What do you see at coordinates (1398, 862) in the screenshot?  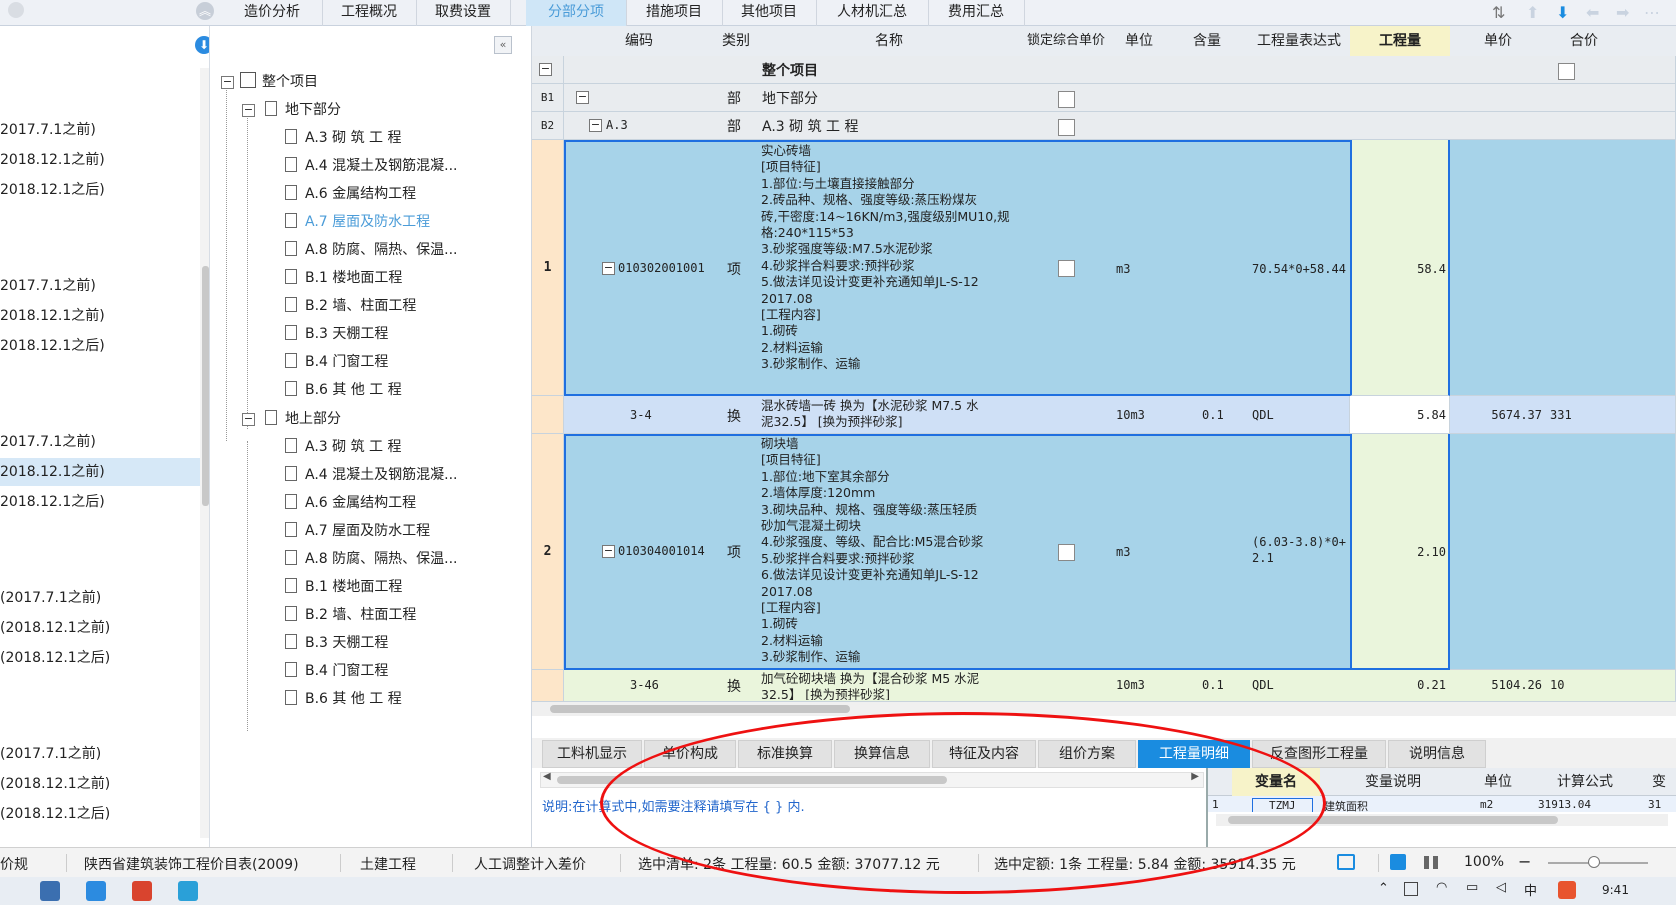 I see `view-split-icon` at bounding box center [1398, 862].